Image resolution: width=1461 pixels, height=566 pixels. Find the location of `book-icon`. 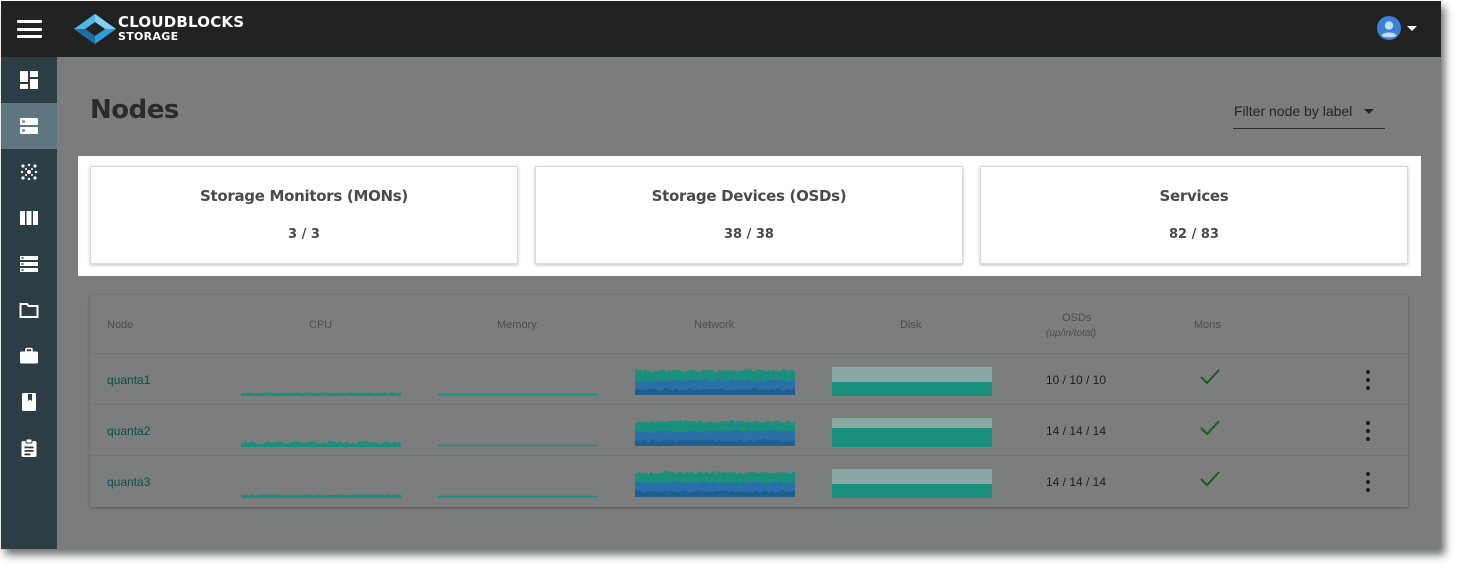

book-icon is located at coordinates (29, 402).